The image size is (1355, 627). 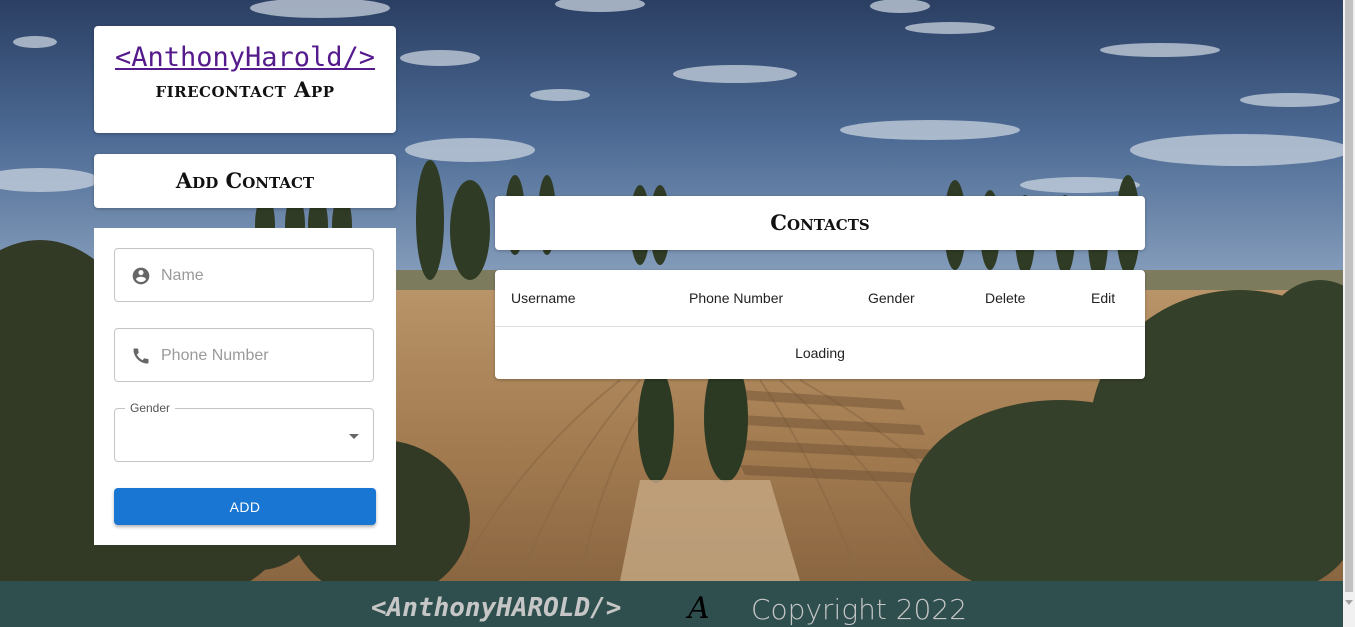 What do you see at coordinates (496, 608) in the screenshot?
I see `footer-brand: <AnthonyHAROLD/>` at bounding box center [496, 608].